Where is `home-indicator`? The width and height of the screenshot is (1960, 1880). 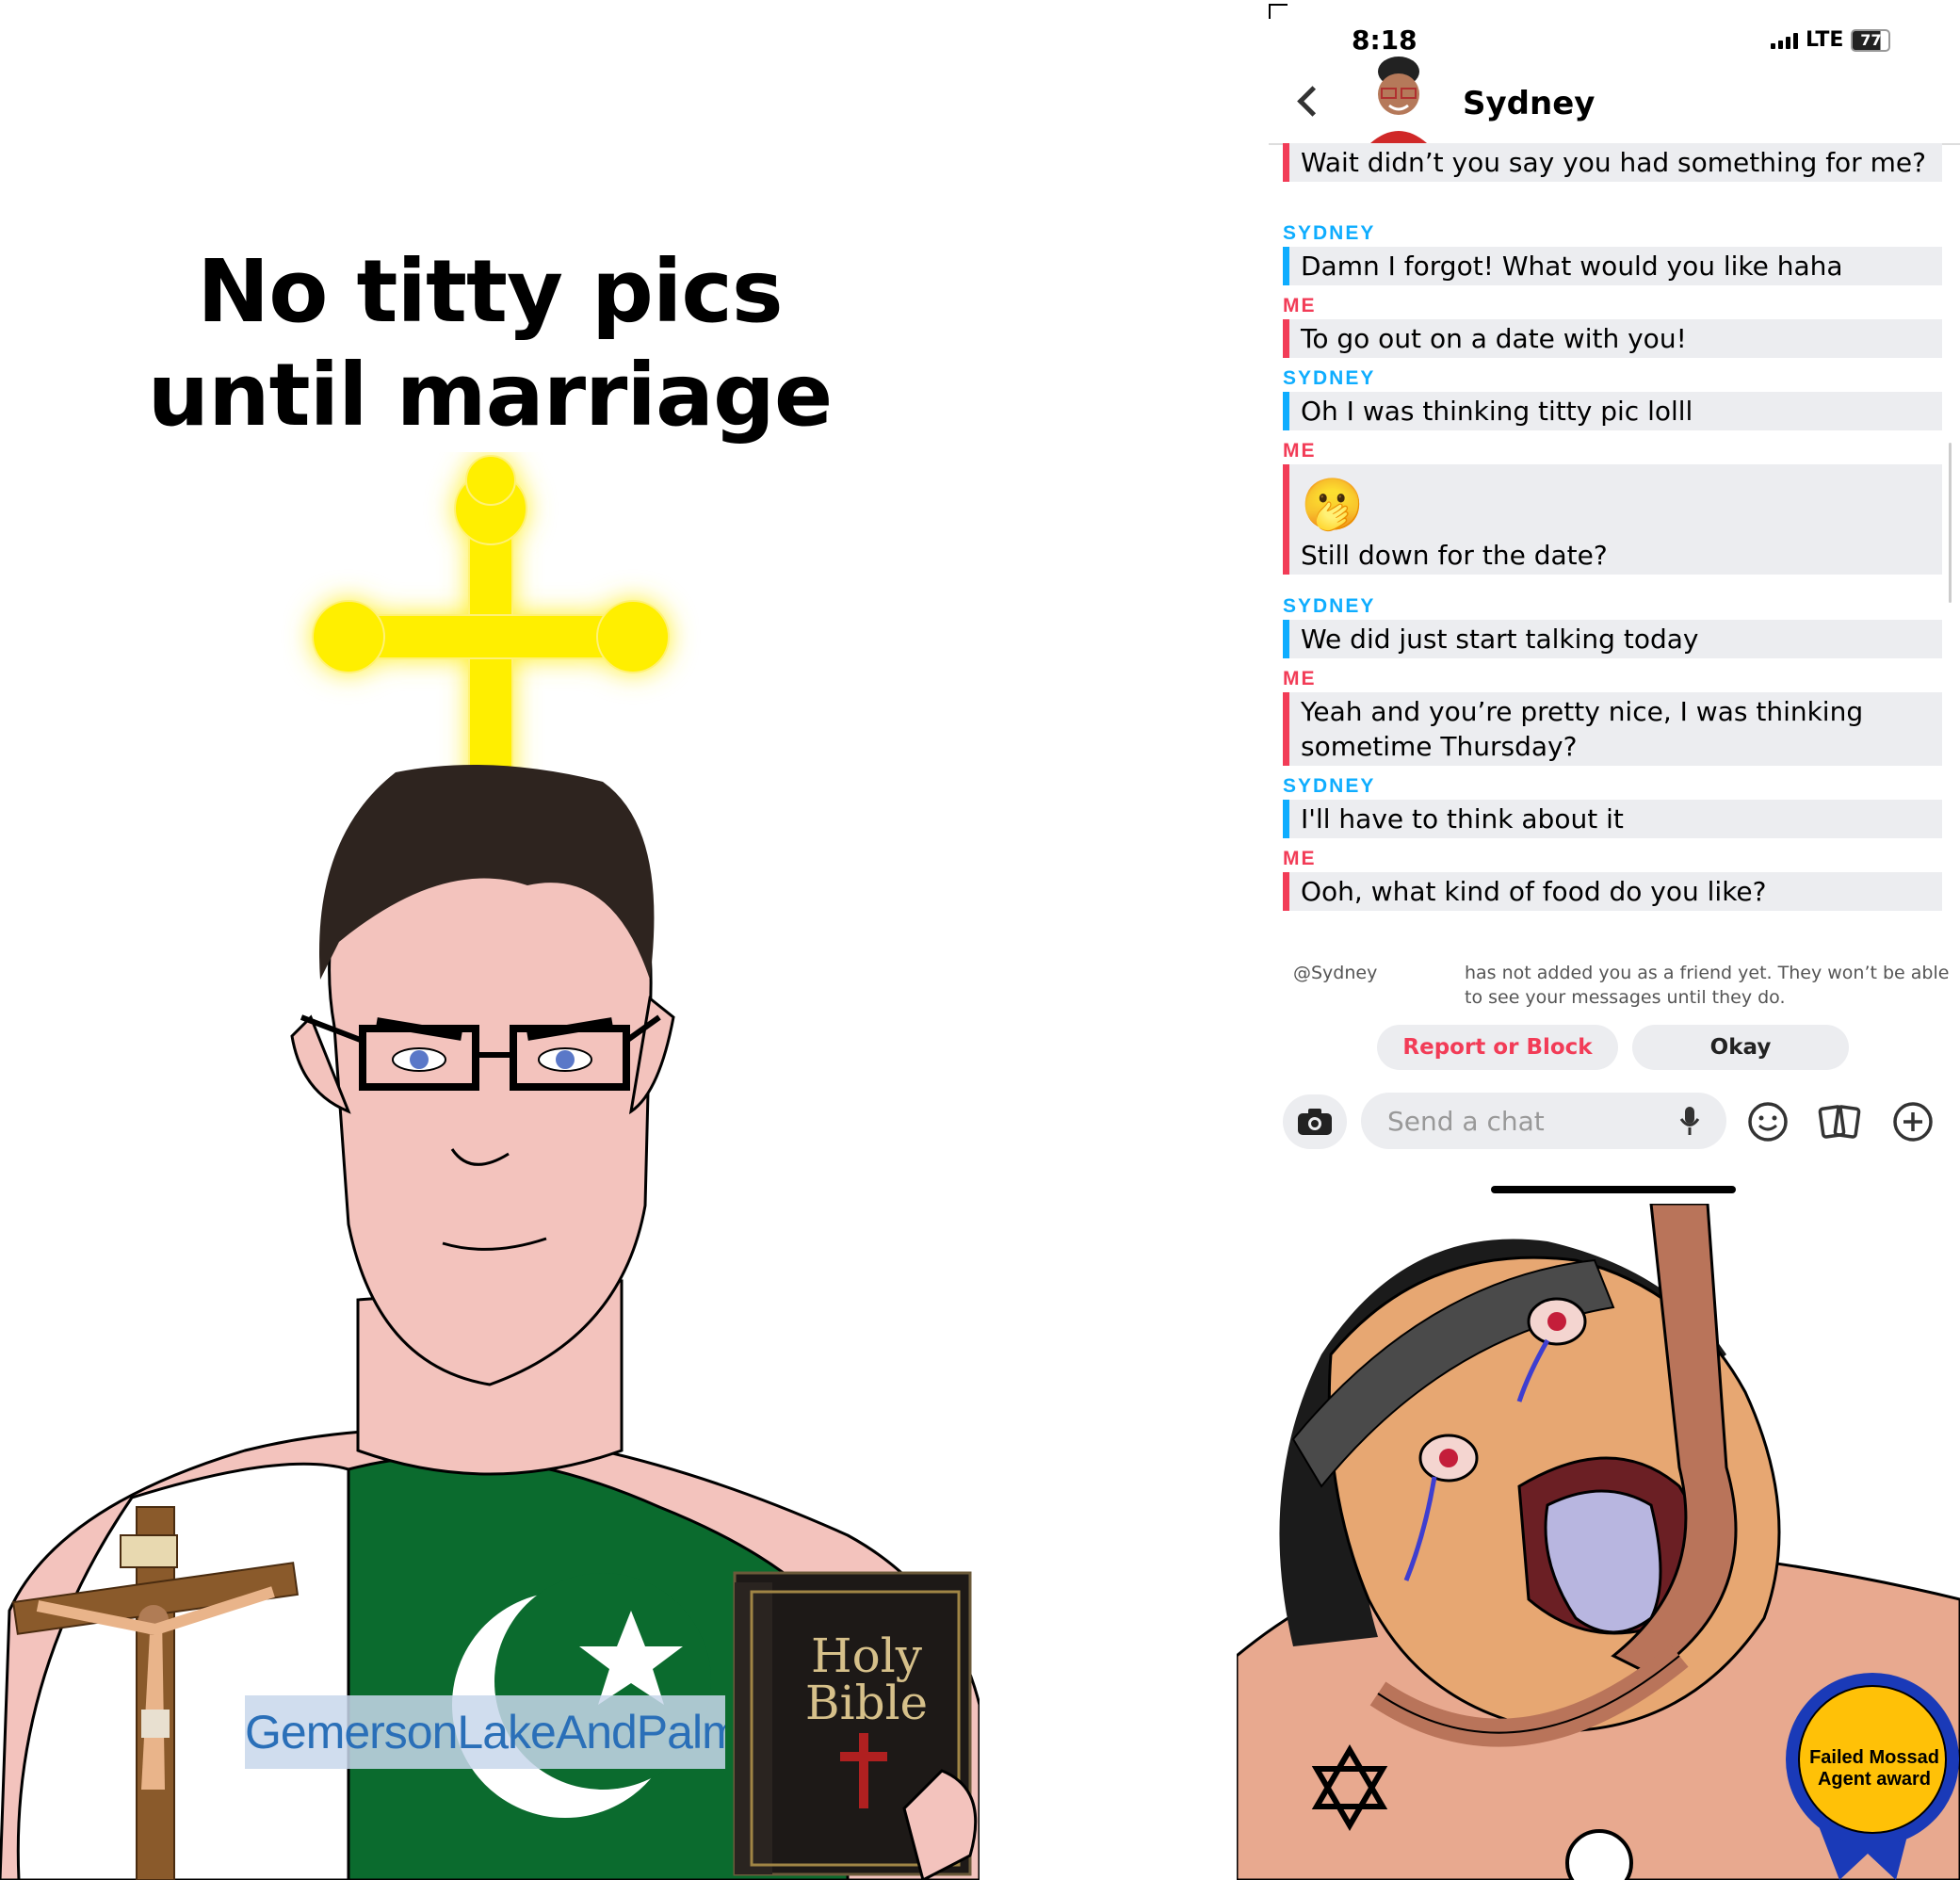
home-indicator is located at coordinates (1613, 1189).